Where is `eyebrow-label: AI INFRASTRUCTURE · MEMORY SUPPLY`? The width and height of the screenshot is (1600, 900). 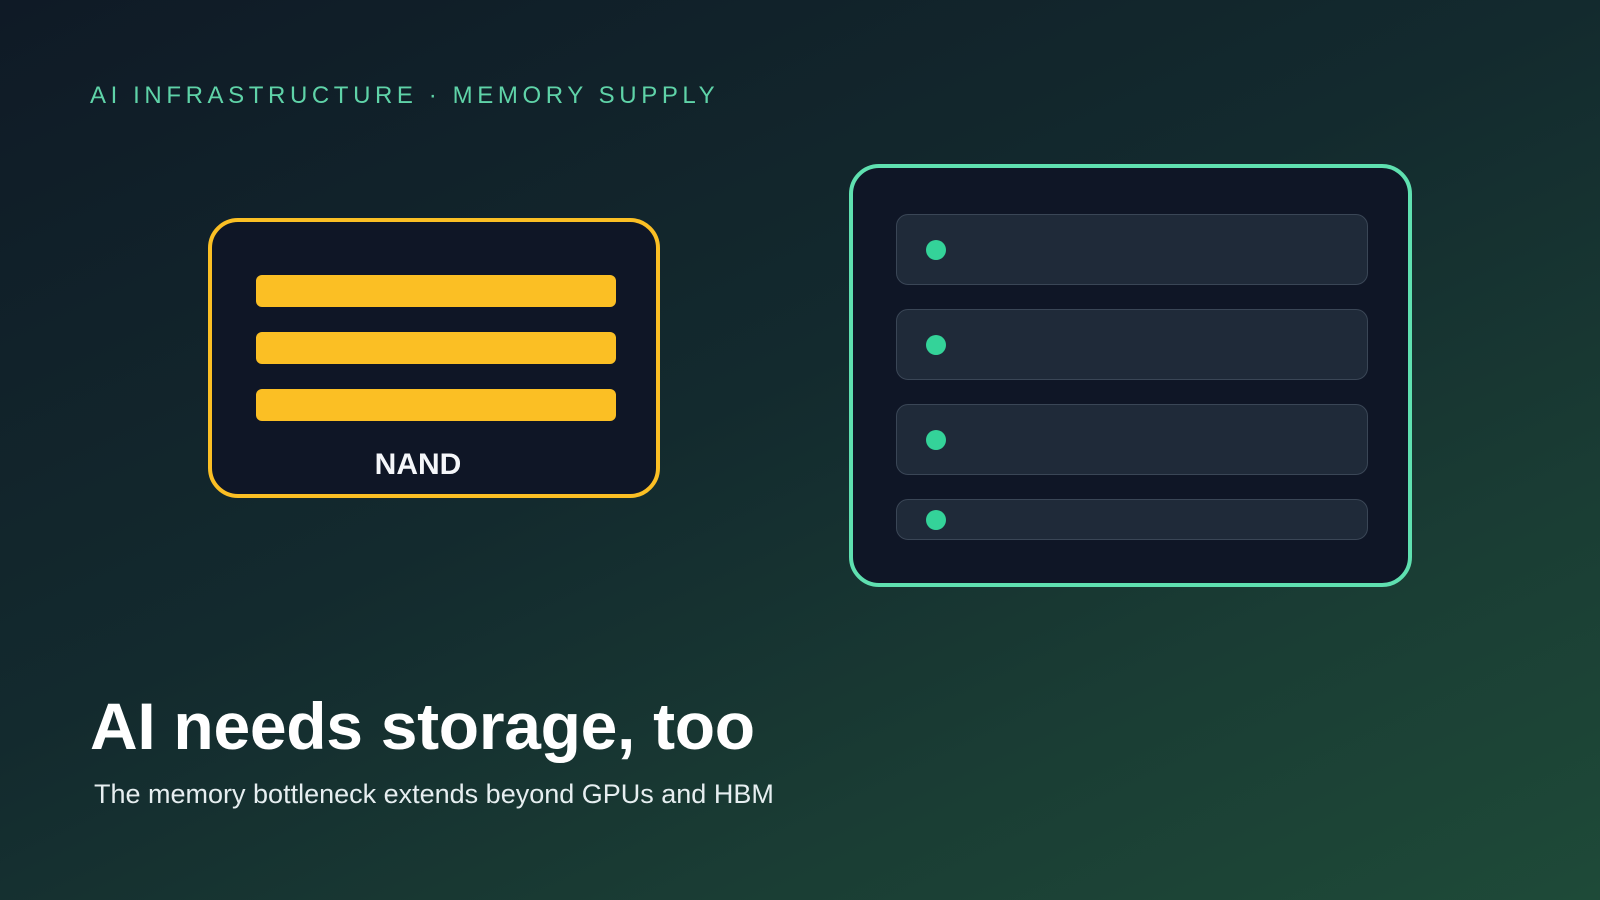 eyebrow-label: AI INFRASTRUCTURE · MEMORY SUPPLY is located at coordinates (405, 95).